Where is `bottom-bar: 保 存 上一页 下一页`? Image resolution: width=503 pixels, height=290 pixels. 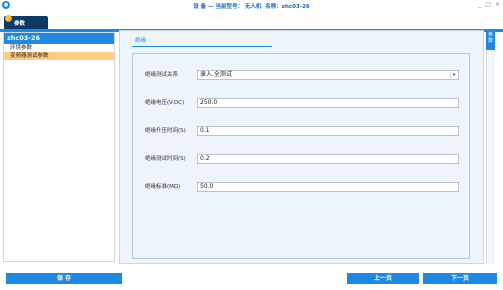
bottom-bar: 保 存 上一页 下一页 is located at coordinates (251, 279).